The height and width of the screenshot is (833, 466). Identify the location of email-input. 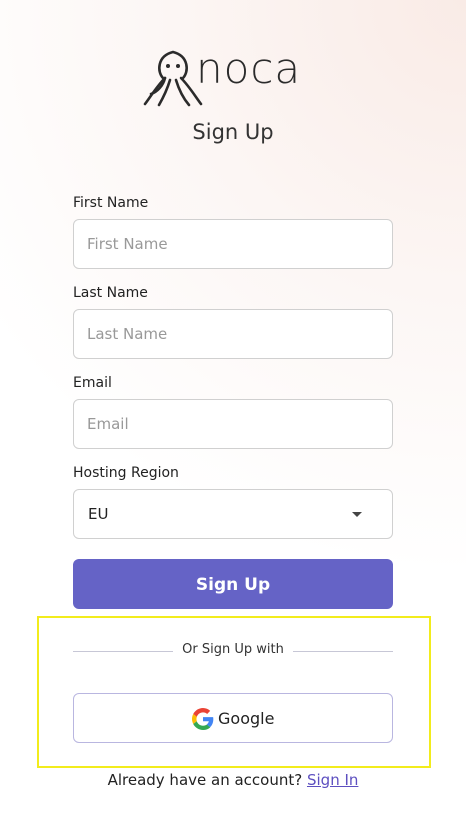
(233, 424).